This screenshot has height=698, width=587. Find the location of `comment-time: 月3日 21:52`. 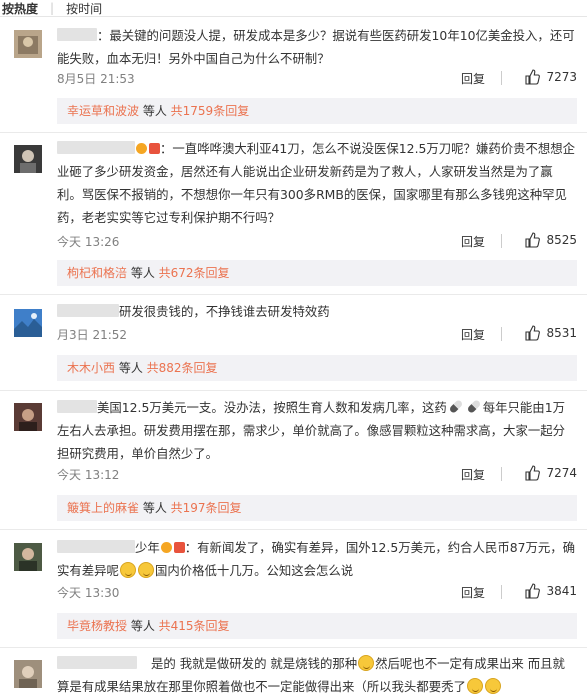

comment-time: 月3日 21:52 is located at coordinates (92, 335).